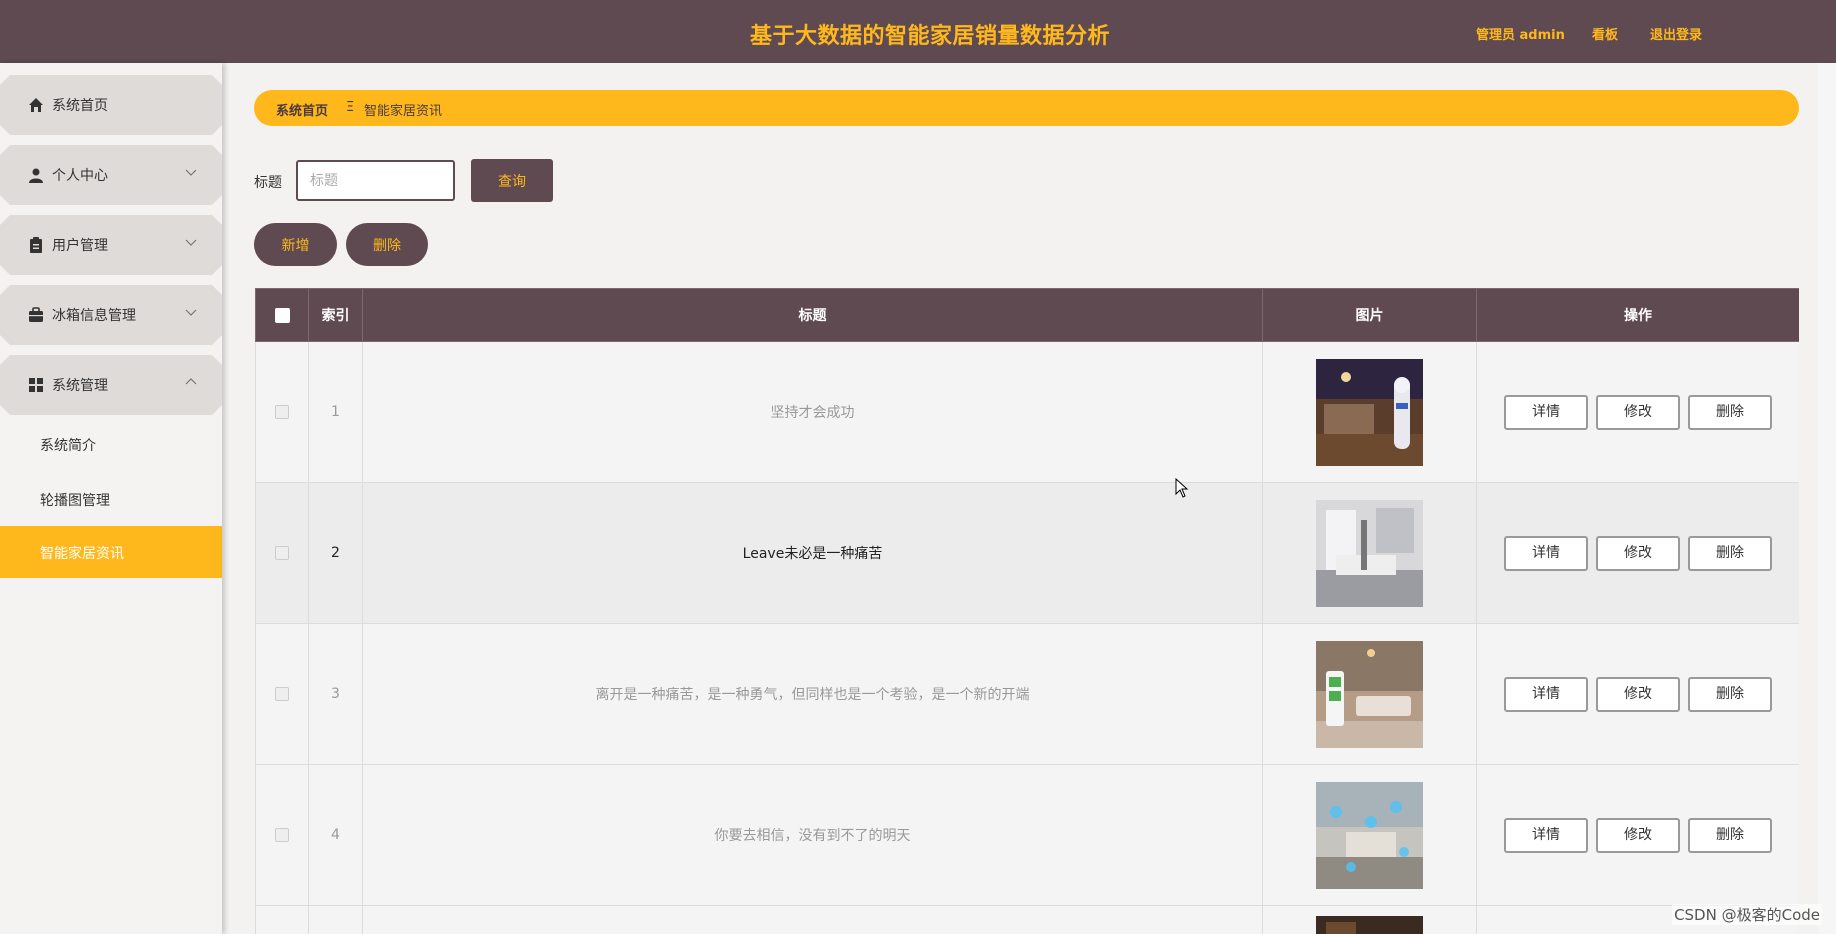 The image size is (1836, 934). Describe the element at coordinates (335, 835) in the screenshot. I see `row-index: 4` at that location.